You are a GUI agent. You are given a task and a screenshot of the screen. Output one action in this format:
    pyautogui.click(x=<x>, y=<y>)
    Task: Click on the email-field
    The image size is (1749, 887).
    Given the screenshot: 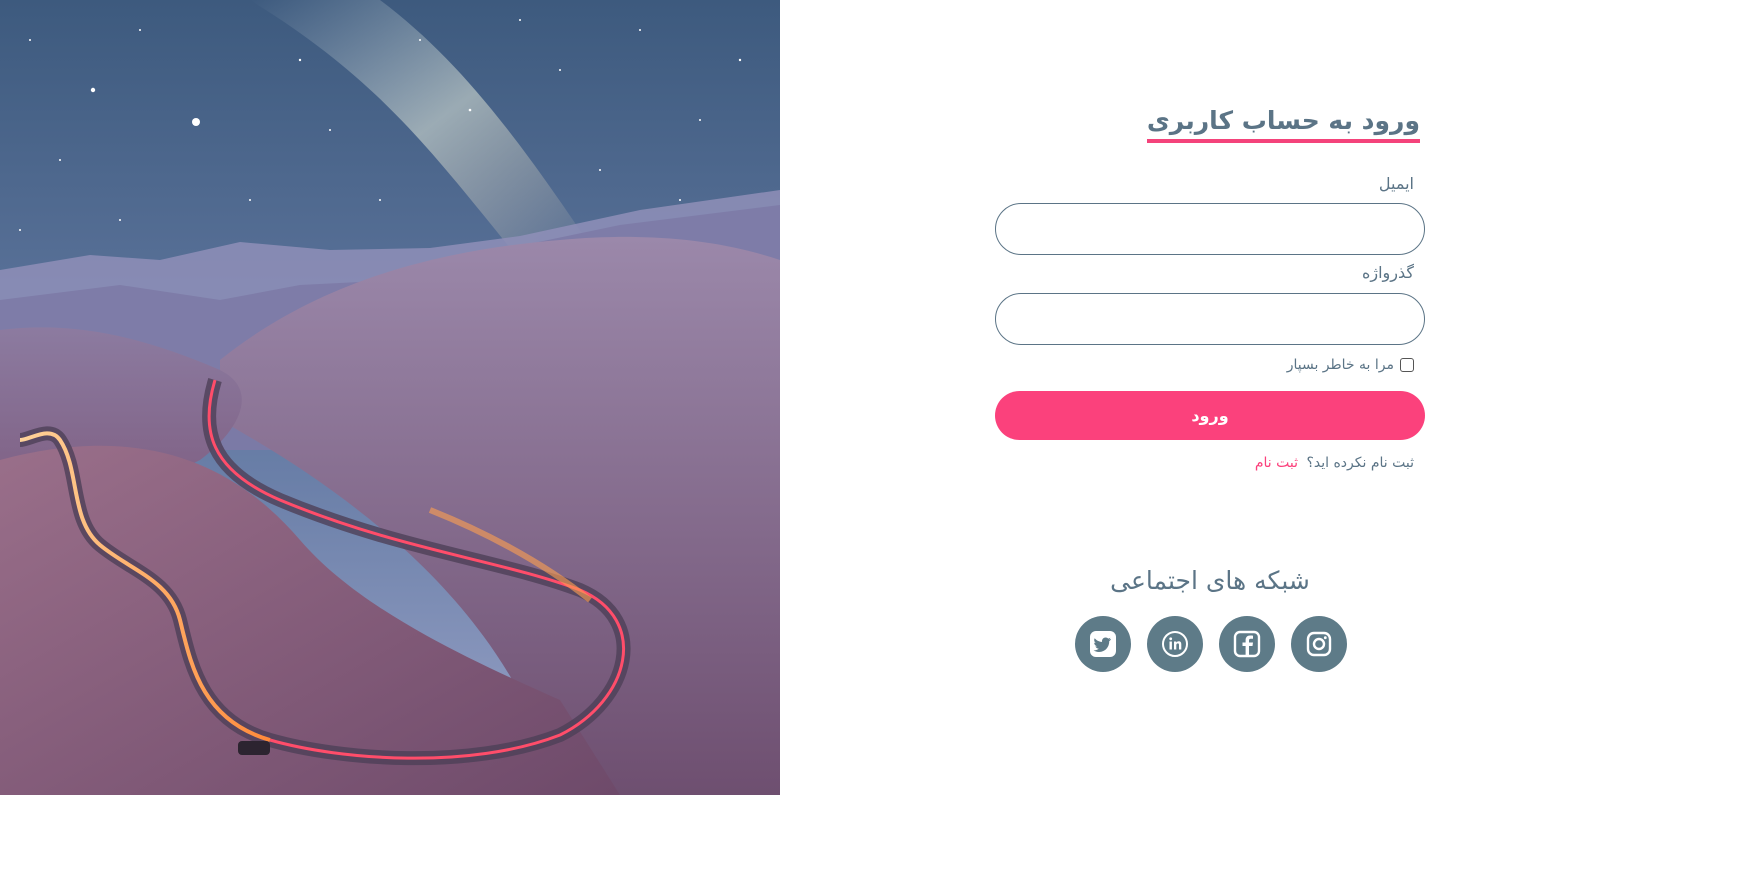 What is the action you would take?
    pyautogui.click(x=1210, y=229)
    